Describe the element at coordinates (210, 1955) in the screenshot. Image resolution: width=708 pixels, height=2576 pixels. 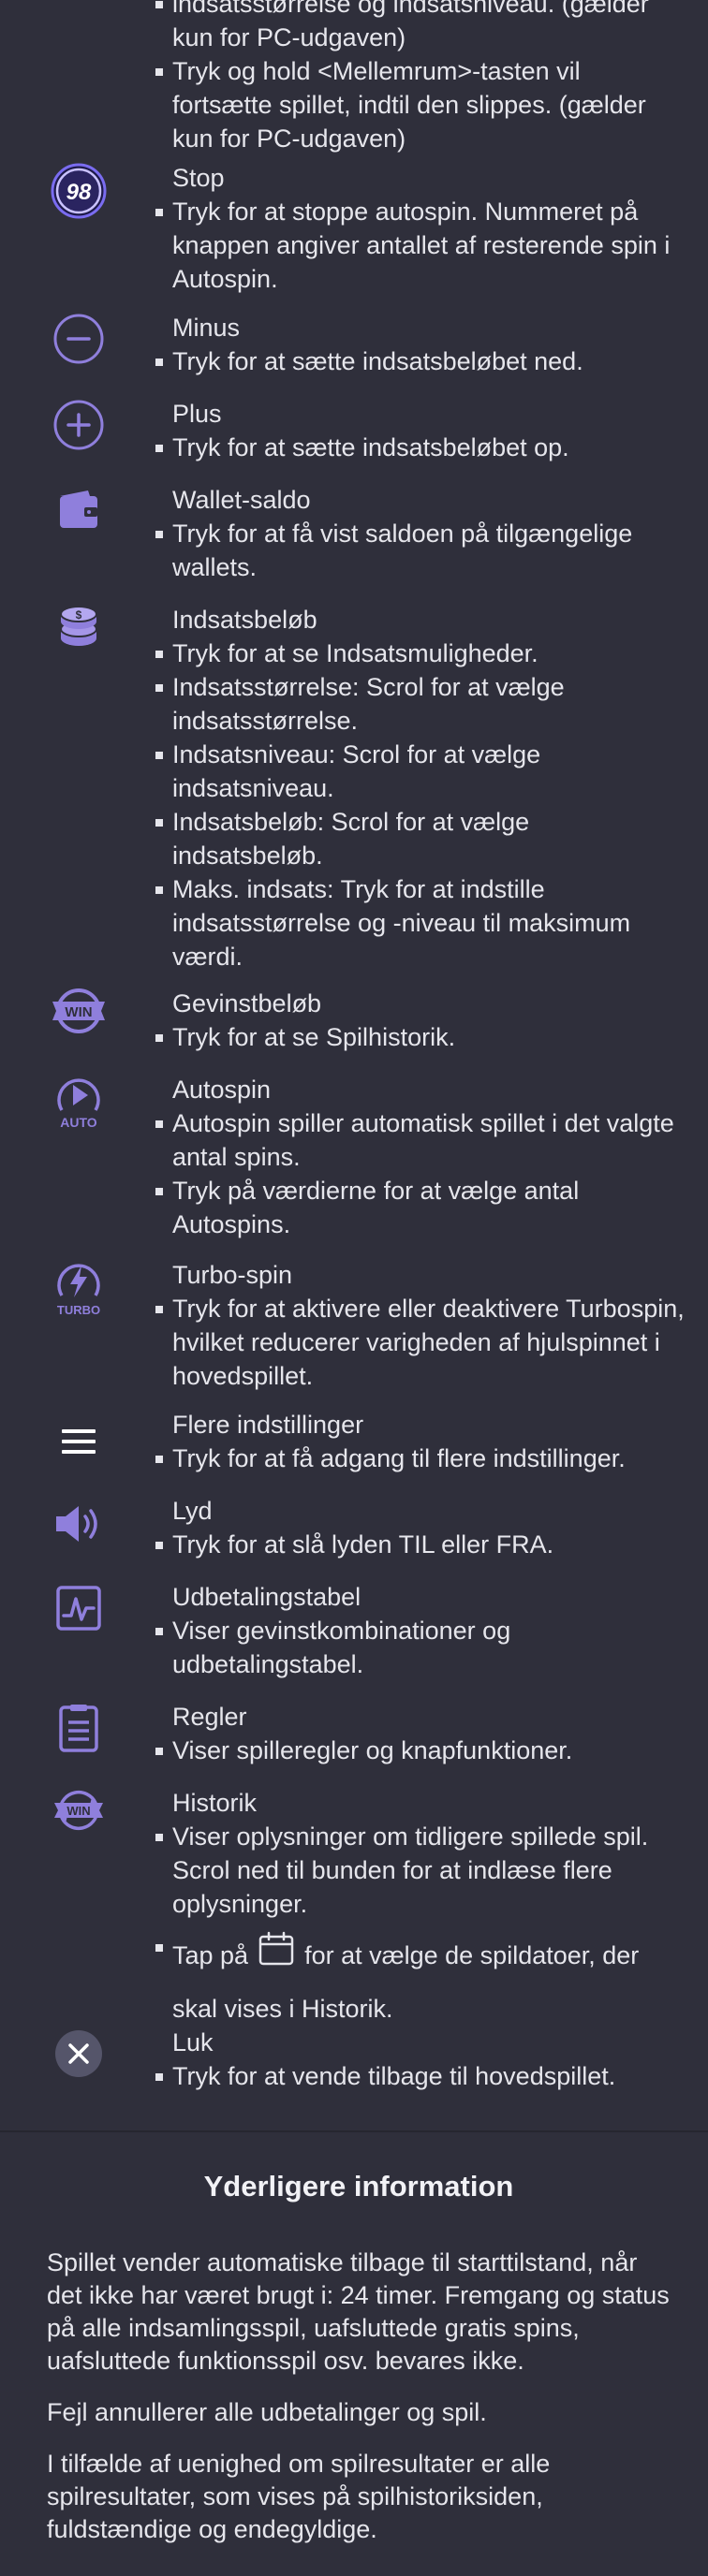
I see `tap-prefix: Tap på` at that location.